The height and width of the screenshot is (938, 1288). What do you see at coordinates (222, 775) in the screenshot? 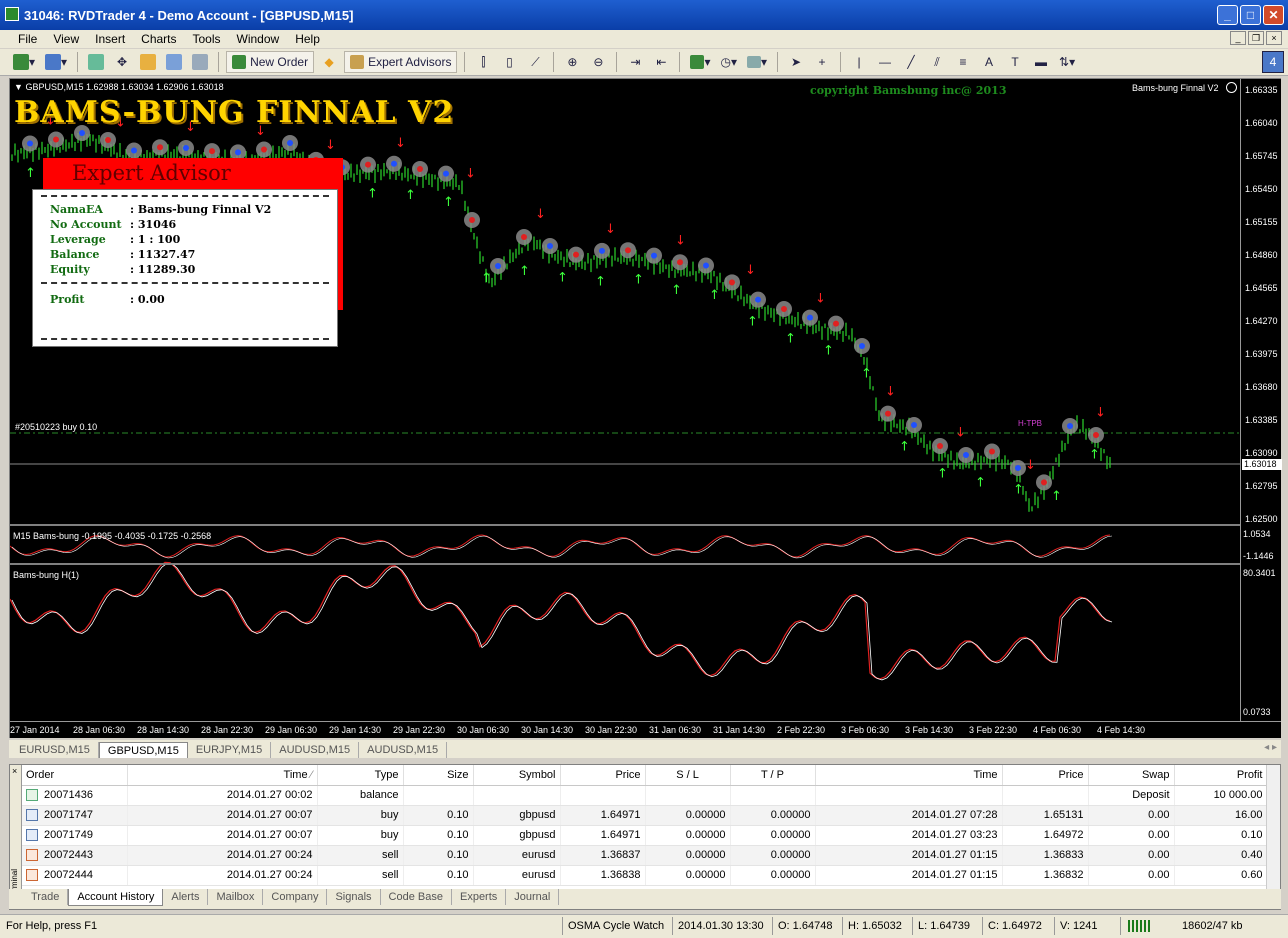
I see `col-time: Time ⁄` at bounding box center [222, 775].